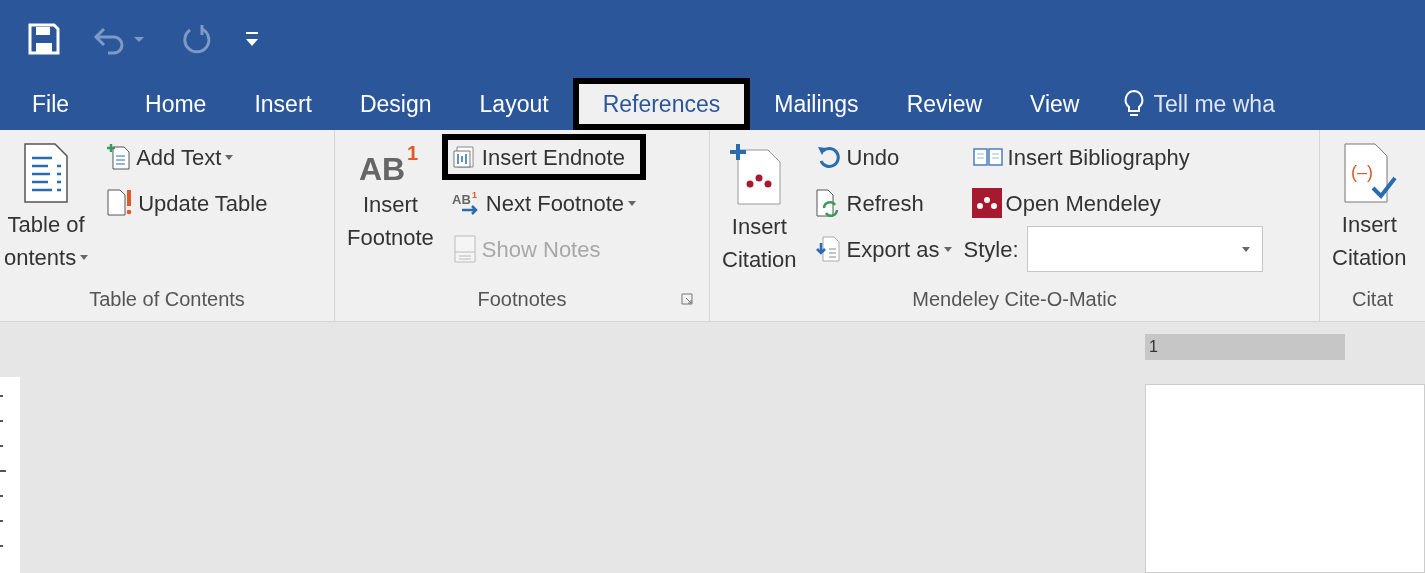 The width and height of the screenshot is (1425, 573). I want to click on ribbon-button: Insert Endnote, so click(544, 157).